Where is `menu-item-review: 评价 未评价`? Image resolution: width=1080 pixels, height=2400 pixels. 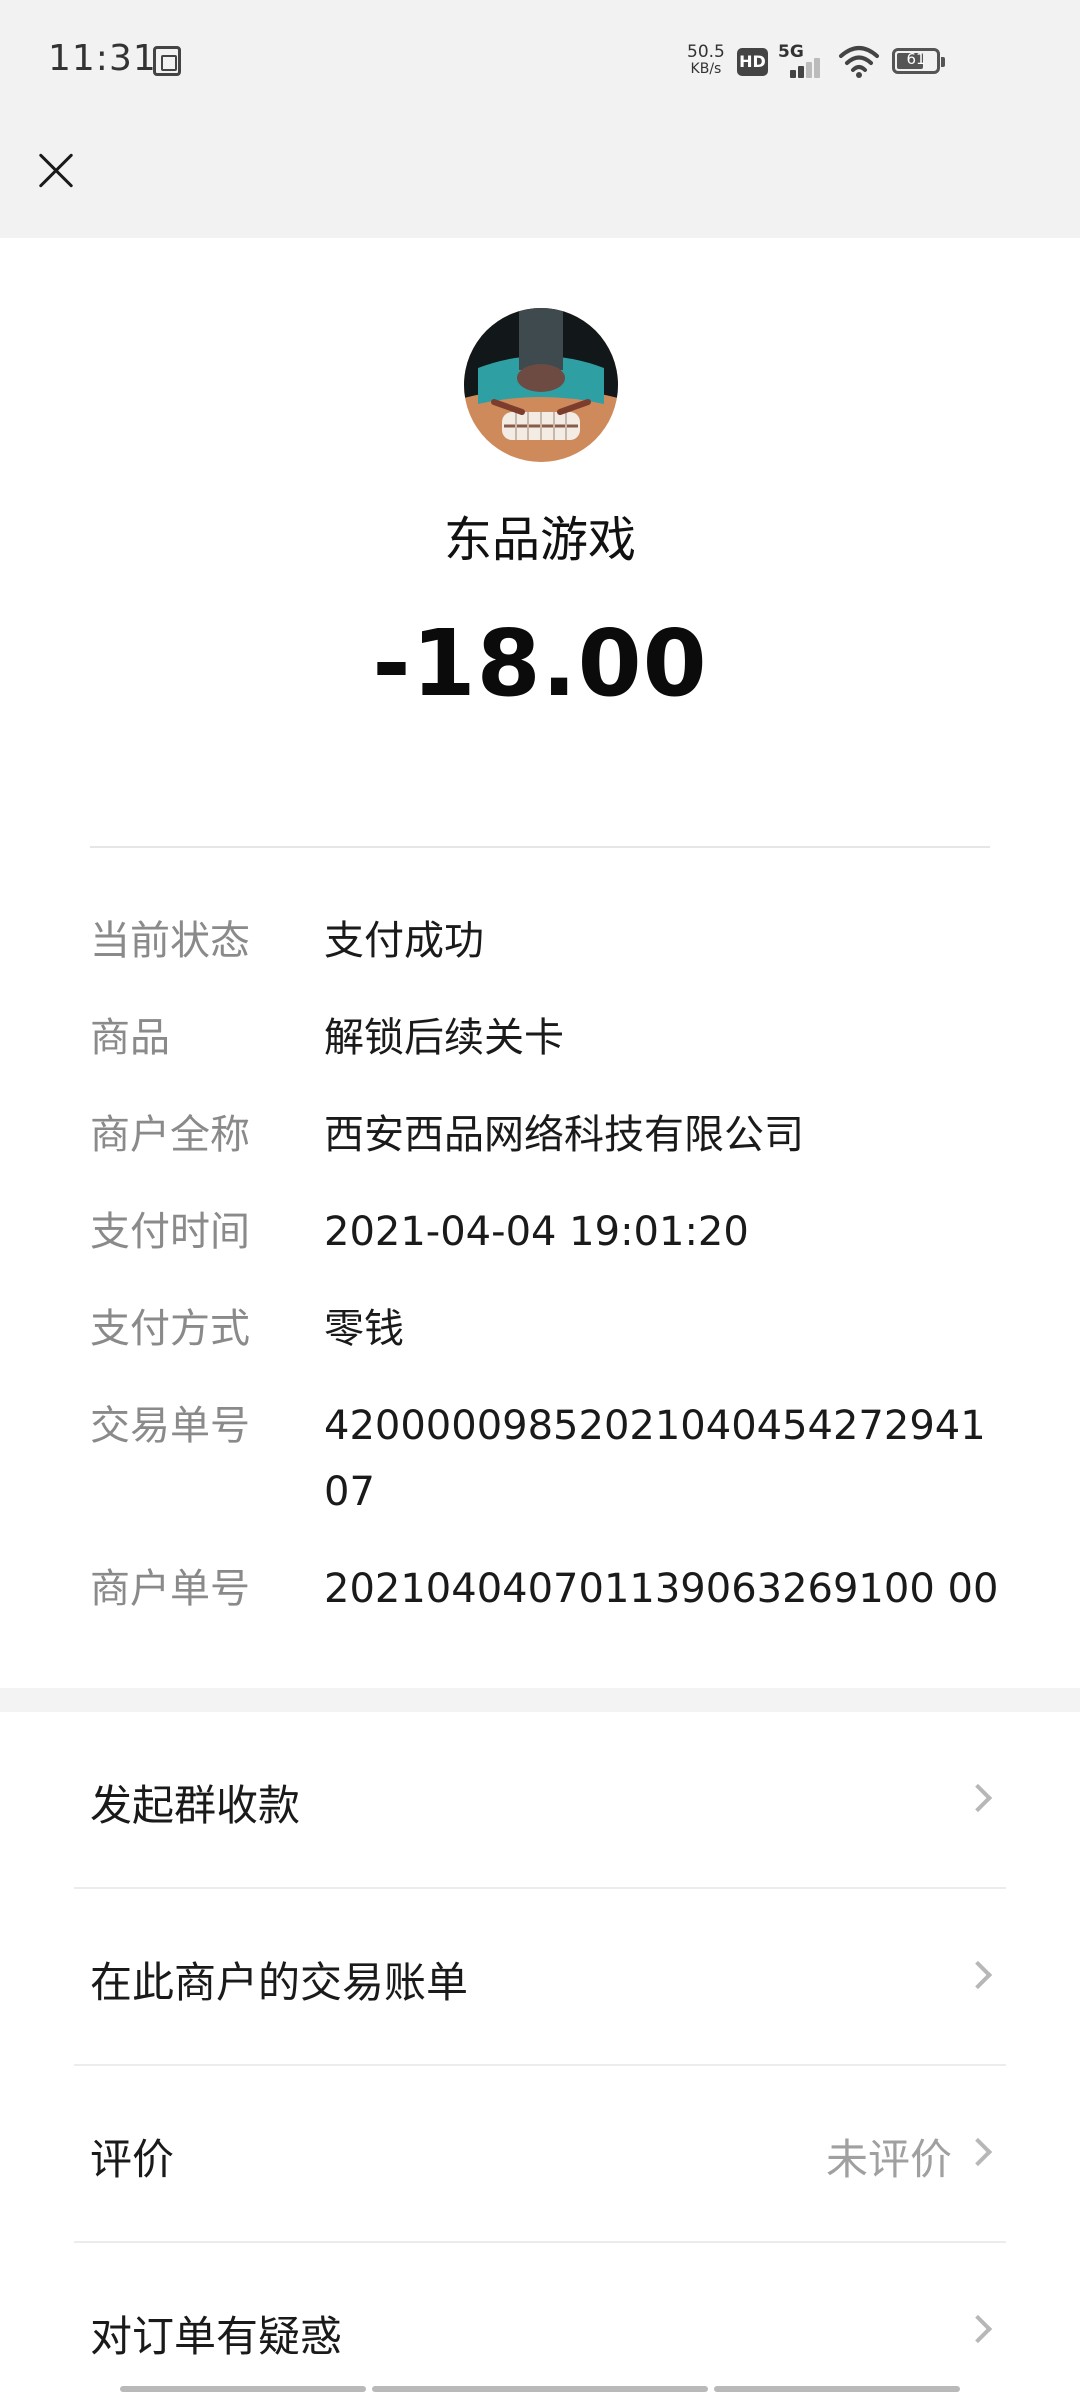
menu-item-review: 评价 未评价 is located at coordinates (540, 2154).